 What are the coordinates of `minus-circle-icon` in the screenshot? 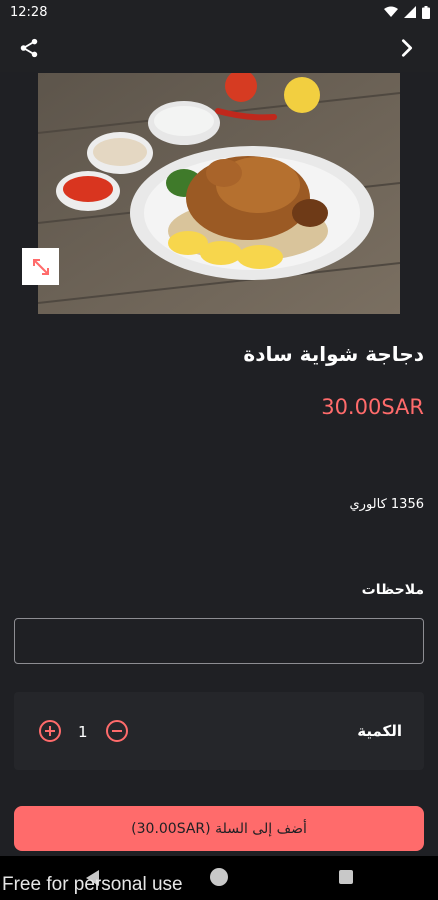 It's located at (117, 731).